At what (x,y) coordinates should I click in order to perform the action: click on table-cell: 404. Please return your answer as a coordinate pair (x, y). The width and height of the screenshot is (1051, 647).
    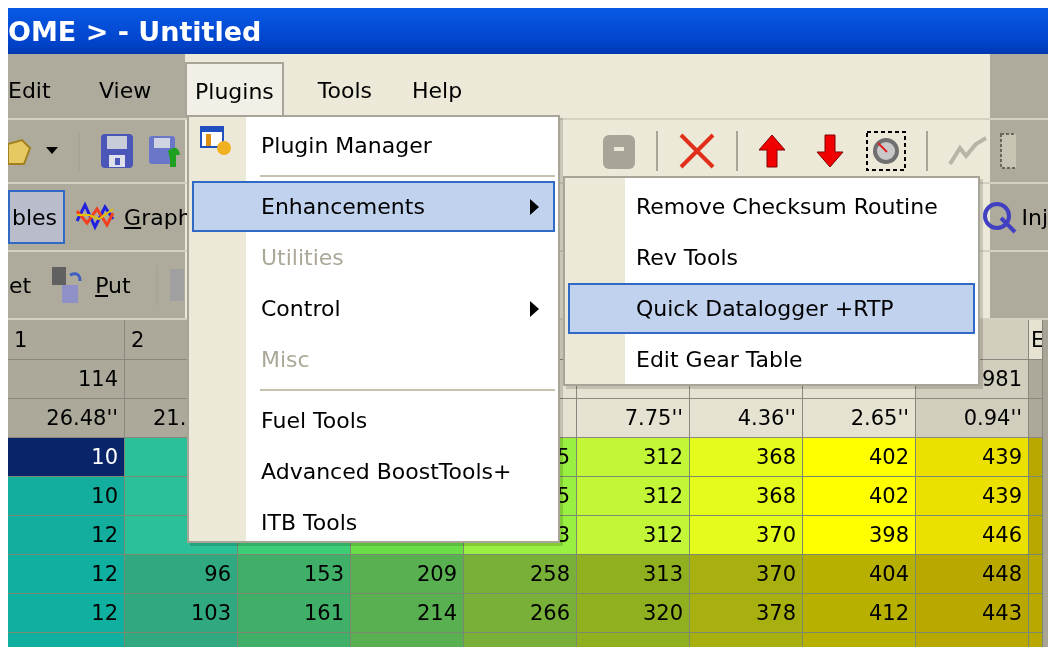
    Looking at the image, I should click on (859, 574).